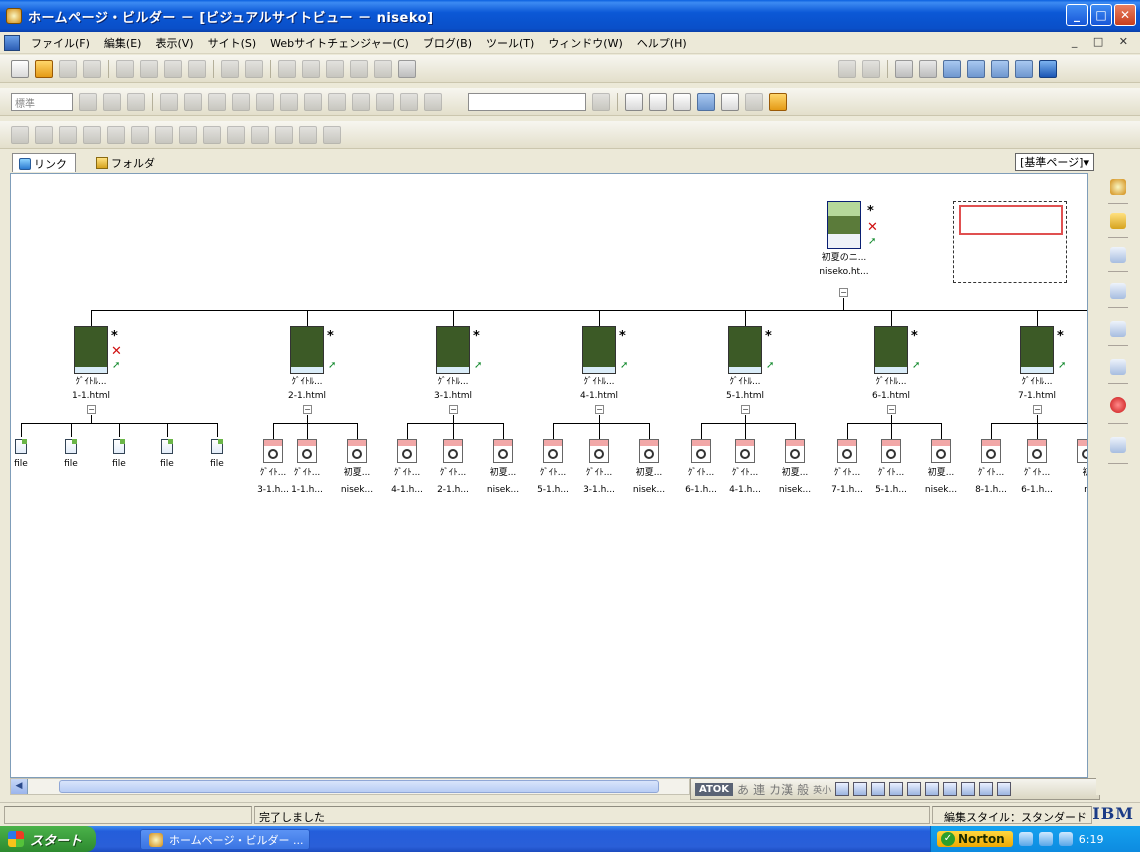 The image size is (1140, 852). Describe the element at coordinates (1118, 445) in the screenshot. I see `notes-icon` at that location.